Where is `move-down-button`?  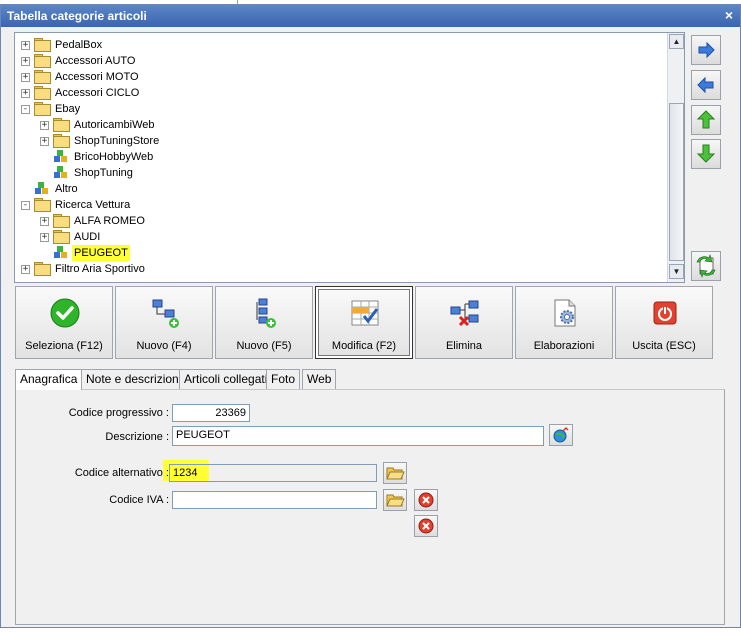 move-down-button is located at coordinates (706, 154).